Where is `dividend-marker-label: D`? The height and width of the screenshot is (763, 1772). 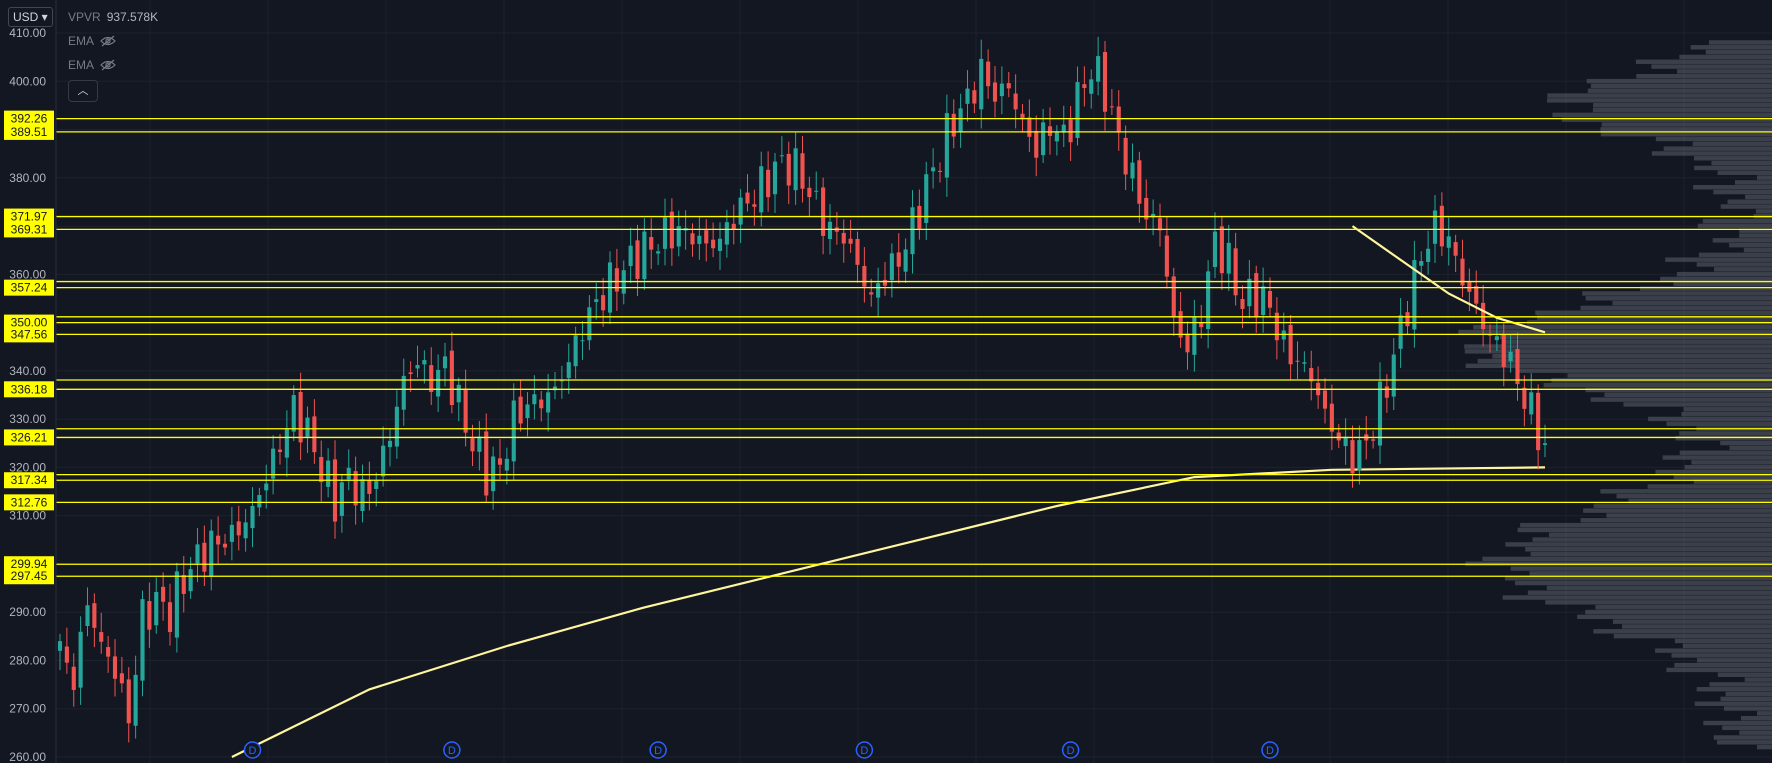 dividend-marker-label: D is located at coordinates (658, 751).